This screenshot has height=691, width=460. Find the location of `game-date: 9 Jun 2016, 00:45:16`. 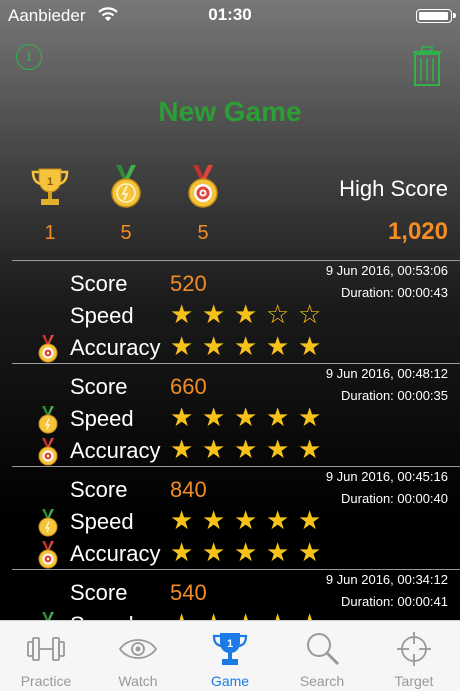

game-date: 9 Jun 2016, 00:45:16 is located at coordinates (386, 476).